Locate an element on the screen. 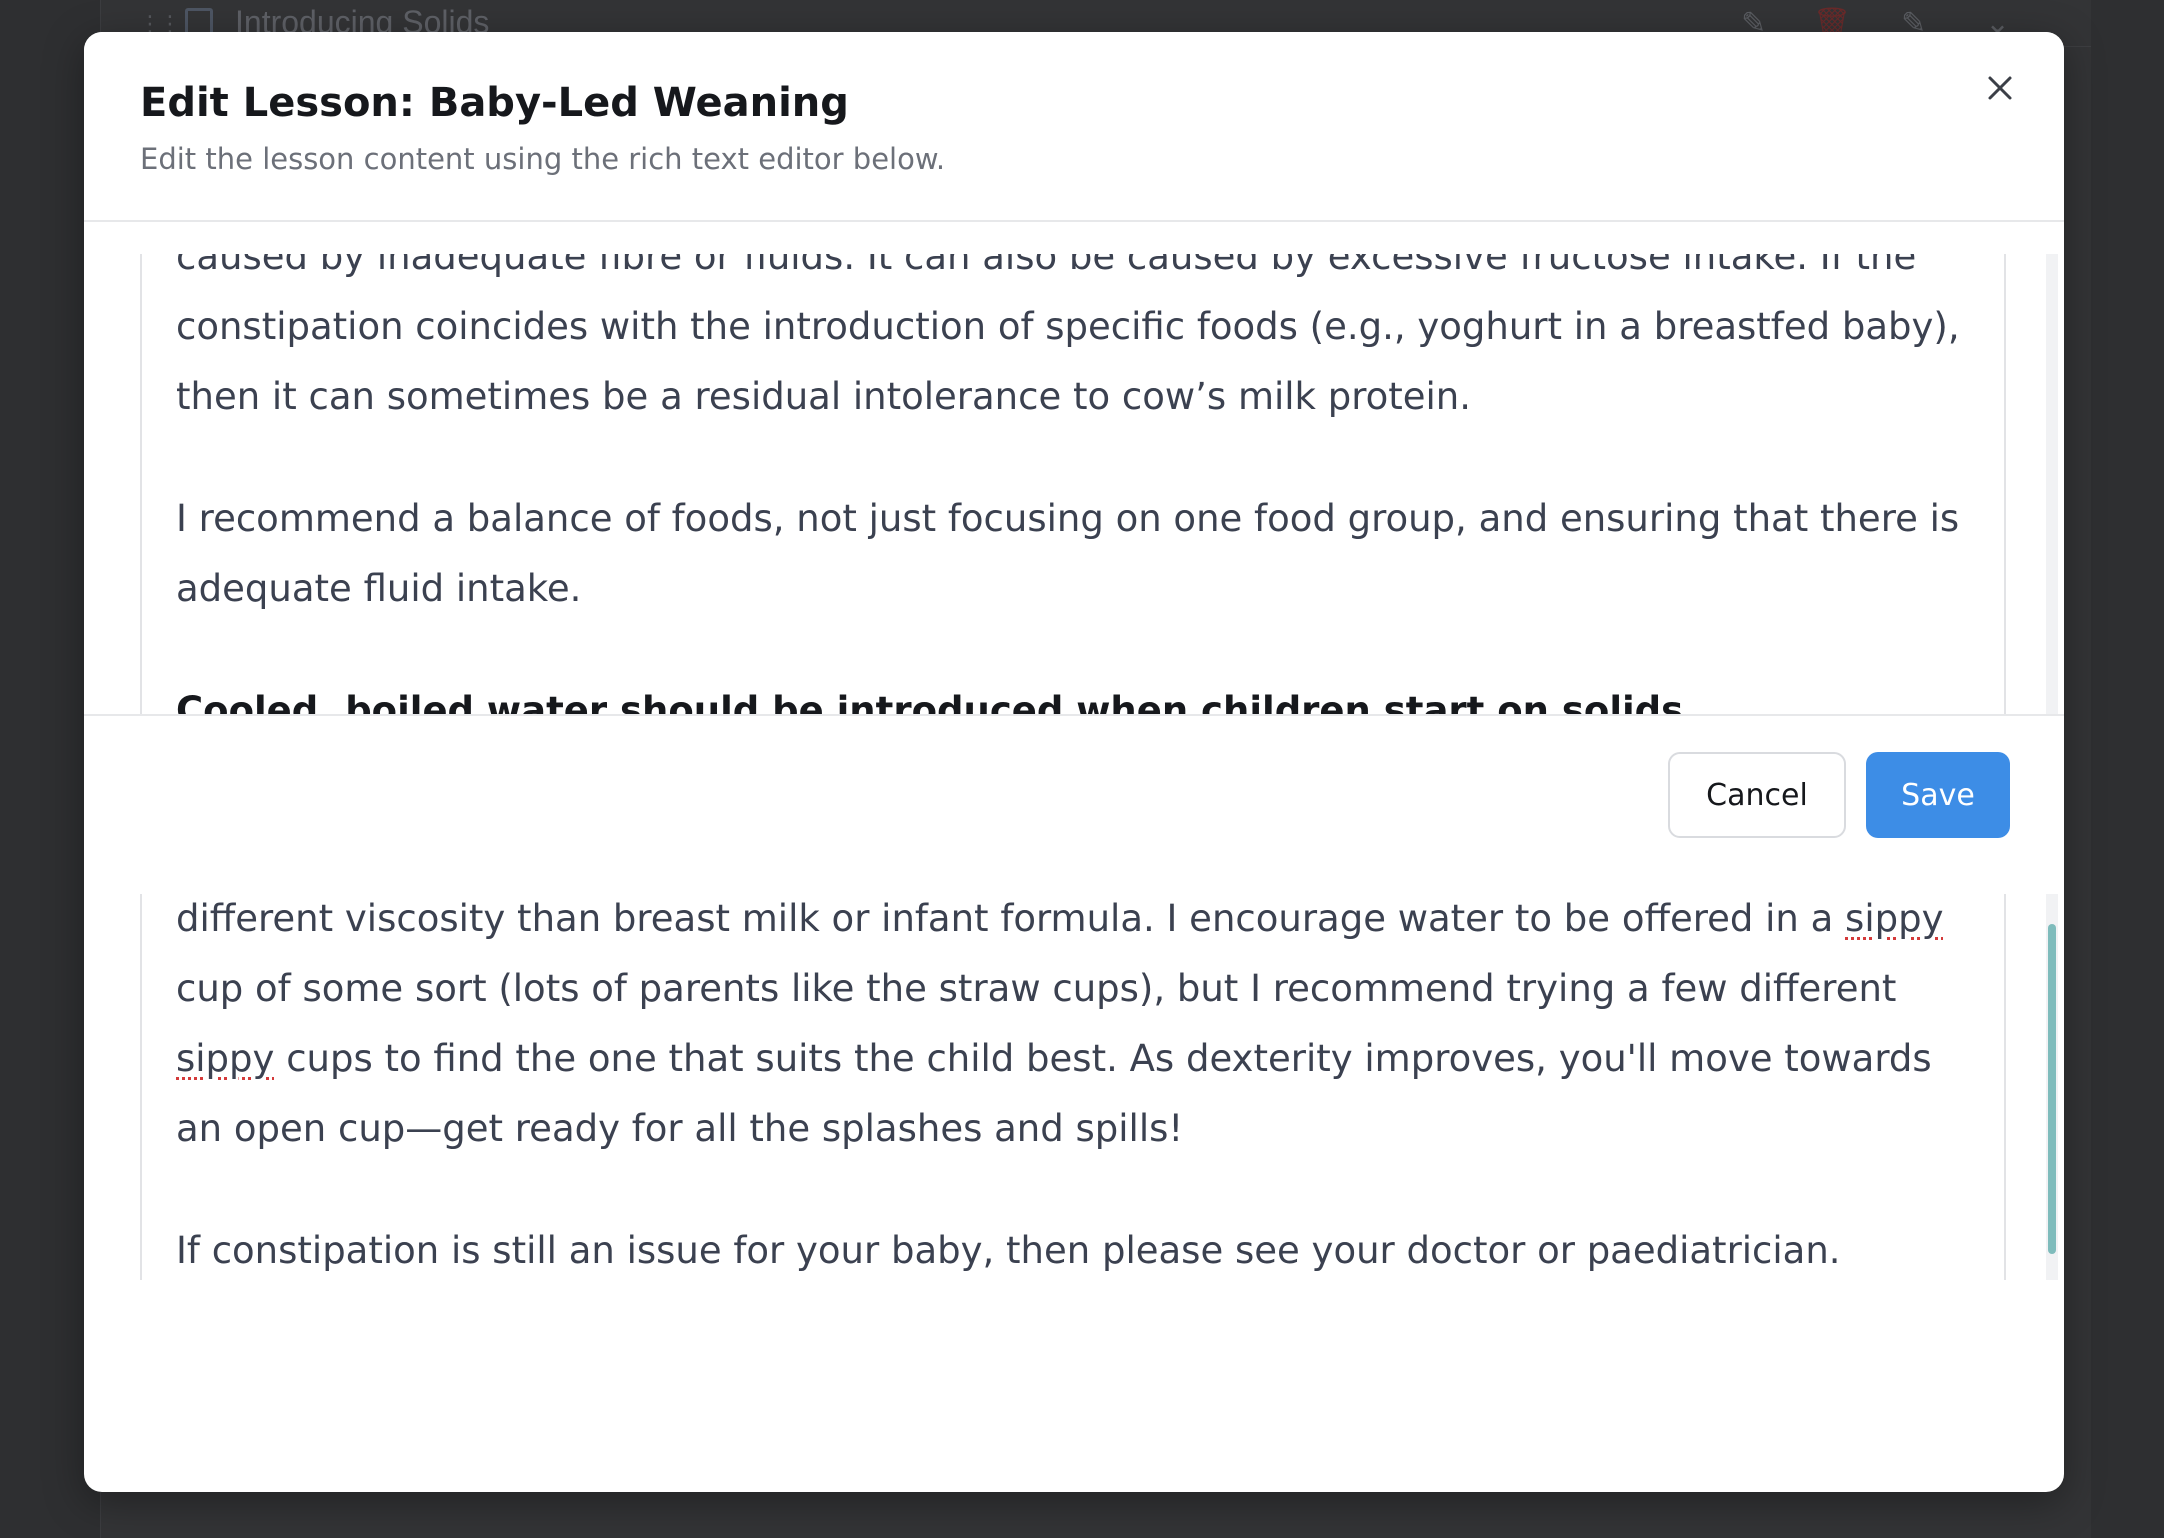  save-button: Save is located at coordinates (1938, 795).